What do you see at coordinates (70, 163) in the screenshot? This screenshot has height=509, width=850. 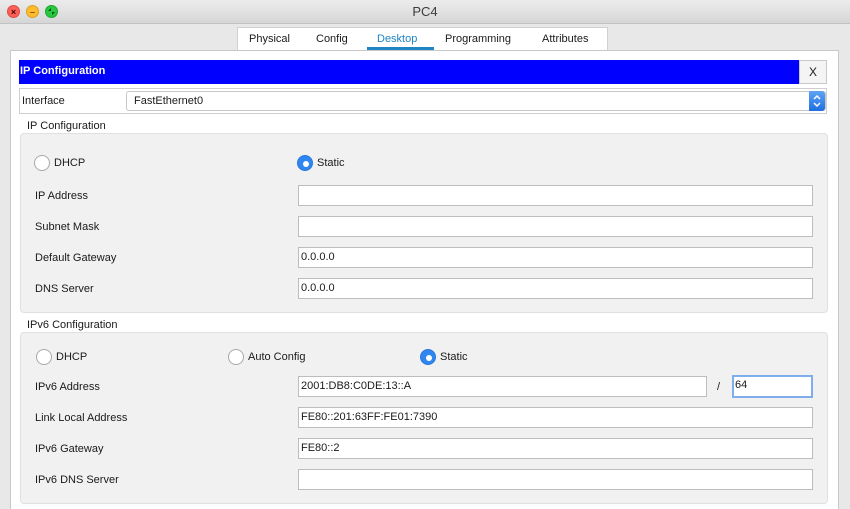 I see `ipv4-dhcp-label: DHCP` at bounding box center [70, 163].